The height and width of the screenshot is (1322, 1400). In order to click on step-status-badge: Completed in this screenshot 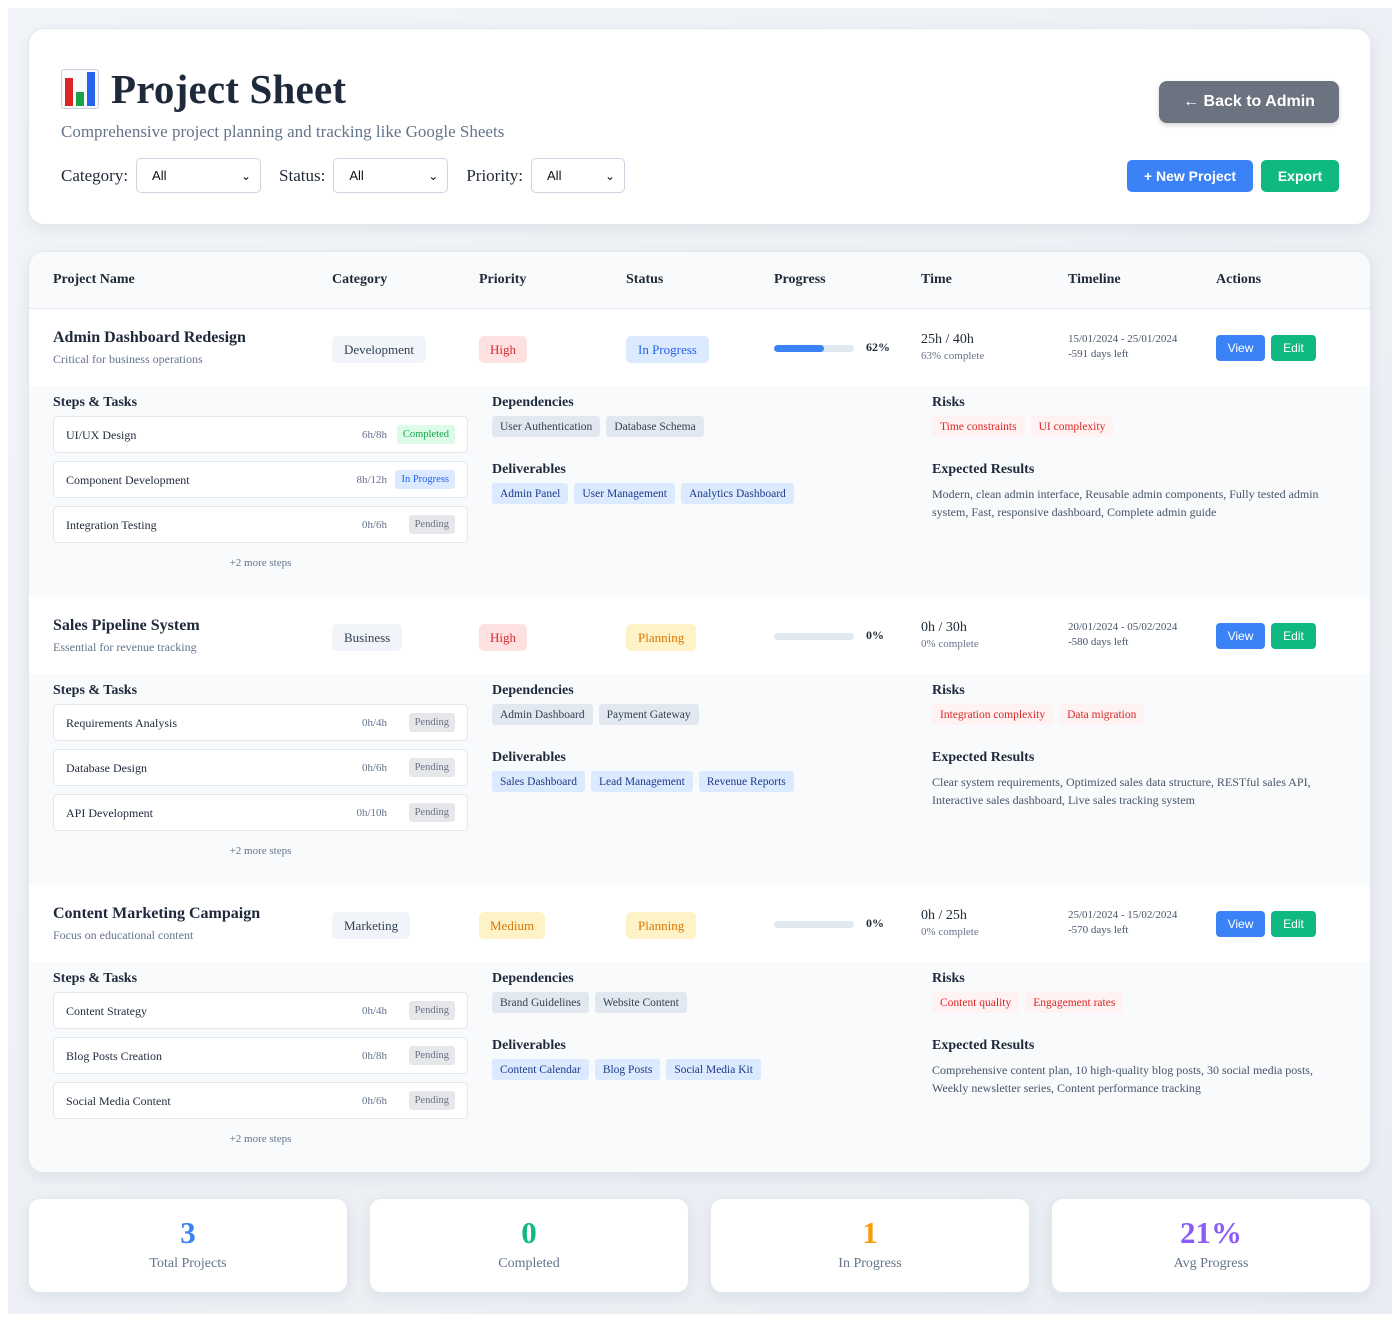, I will do `click(425, 434)`.